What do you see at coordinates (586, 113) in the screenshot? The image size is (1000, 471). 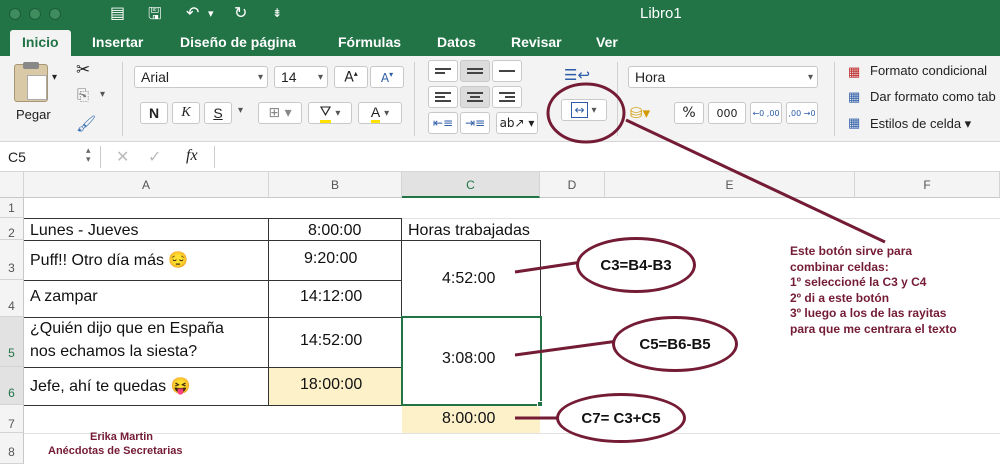 I see `merge-button-highlight` at bounding box center [586, 113].